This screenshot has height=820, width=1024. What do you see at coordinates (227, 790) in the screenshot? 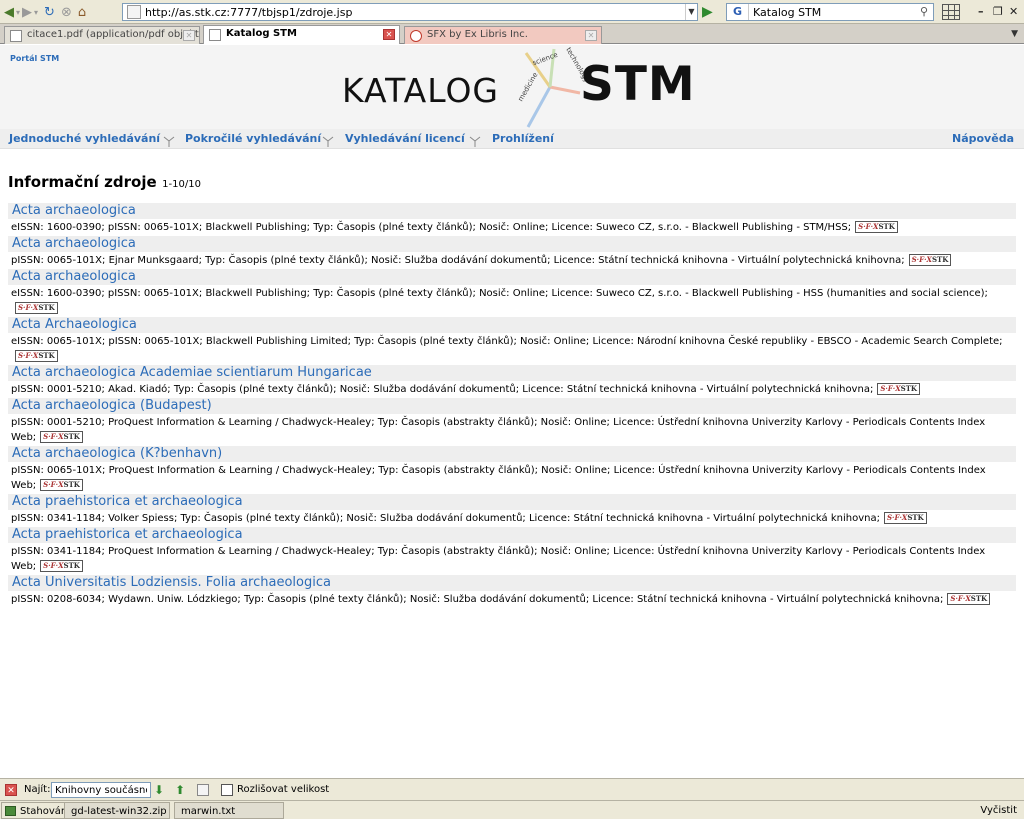
I see `match-case-checkbox` at bounding box center [227, 790].